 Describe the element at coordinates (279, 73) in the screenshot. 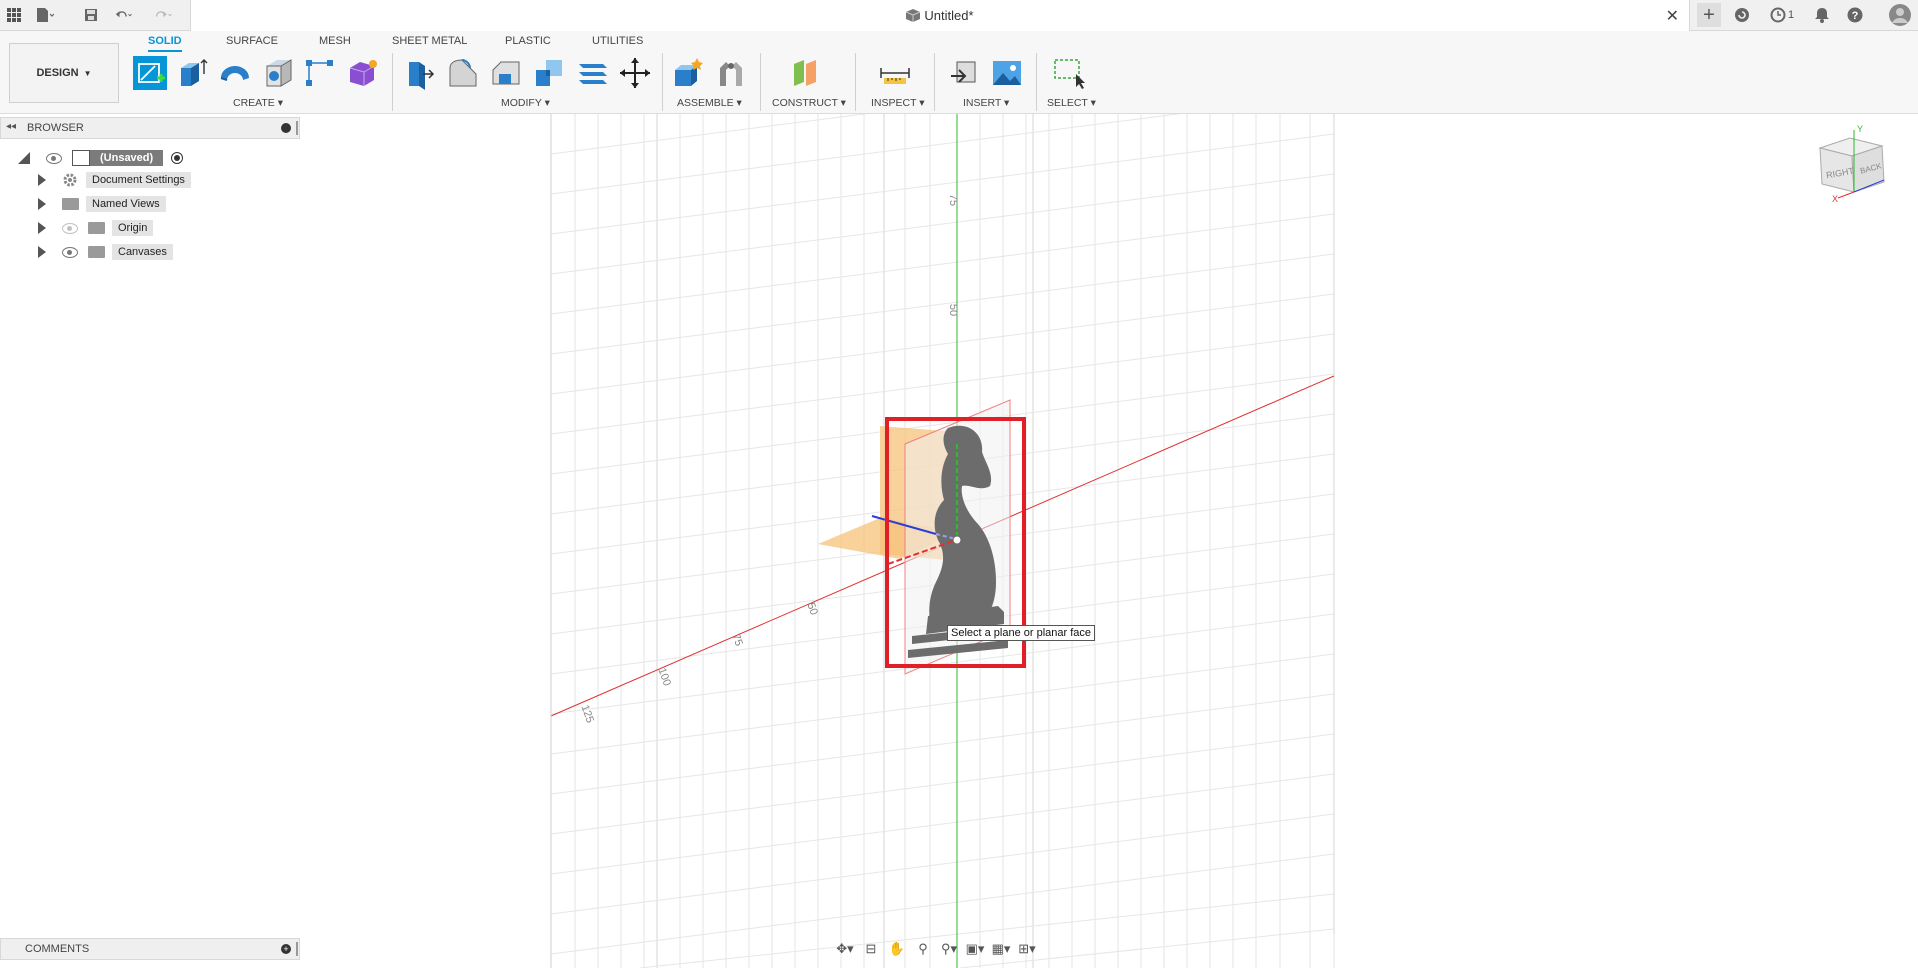

I see `shell-icon` at that location.